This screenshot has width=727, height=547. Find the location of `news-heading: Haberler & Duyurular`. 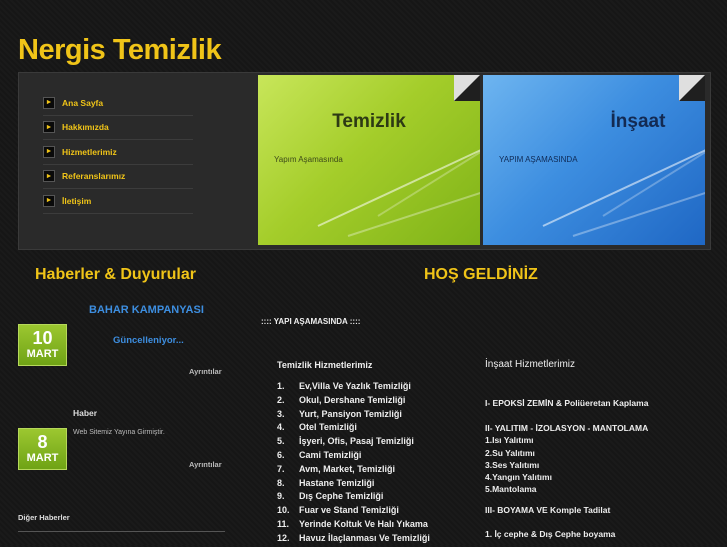

news-heading: Haberler & Duyurular is located at coordinates (115, 274).